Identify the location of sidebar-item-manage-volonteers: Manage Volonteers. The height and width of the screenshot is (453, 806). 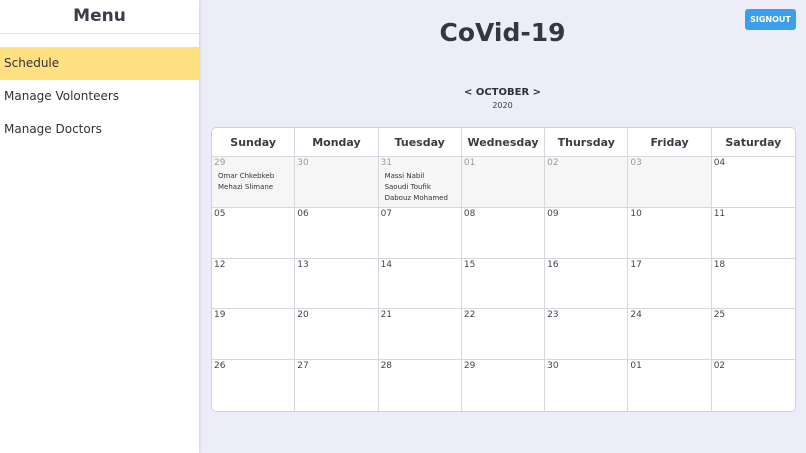
(99, 96).